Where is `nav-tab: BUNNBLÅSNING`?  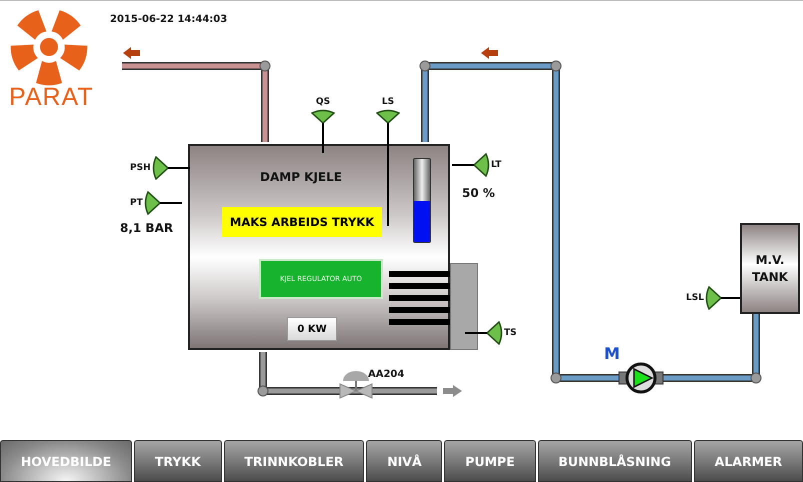
nav-tab: BUNNBLÅSNING is located at coordinates (615, 461).